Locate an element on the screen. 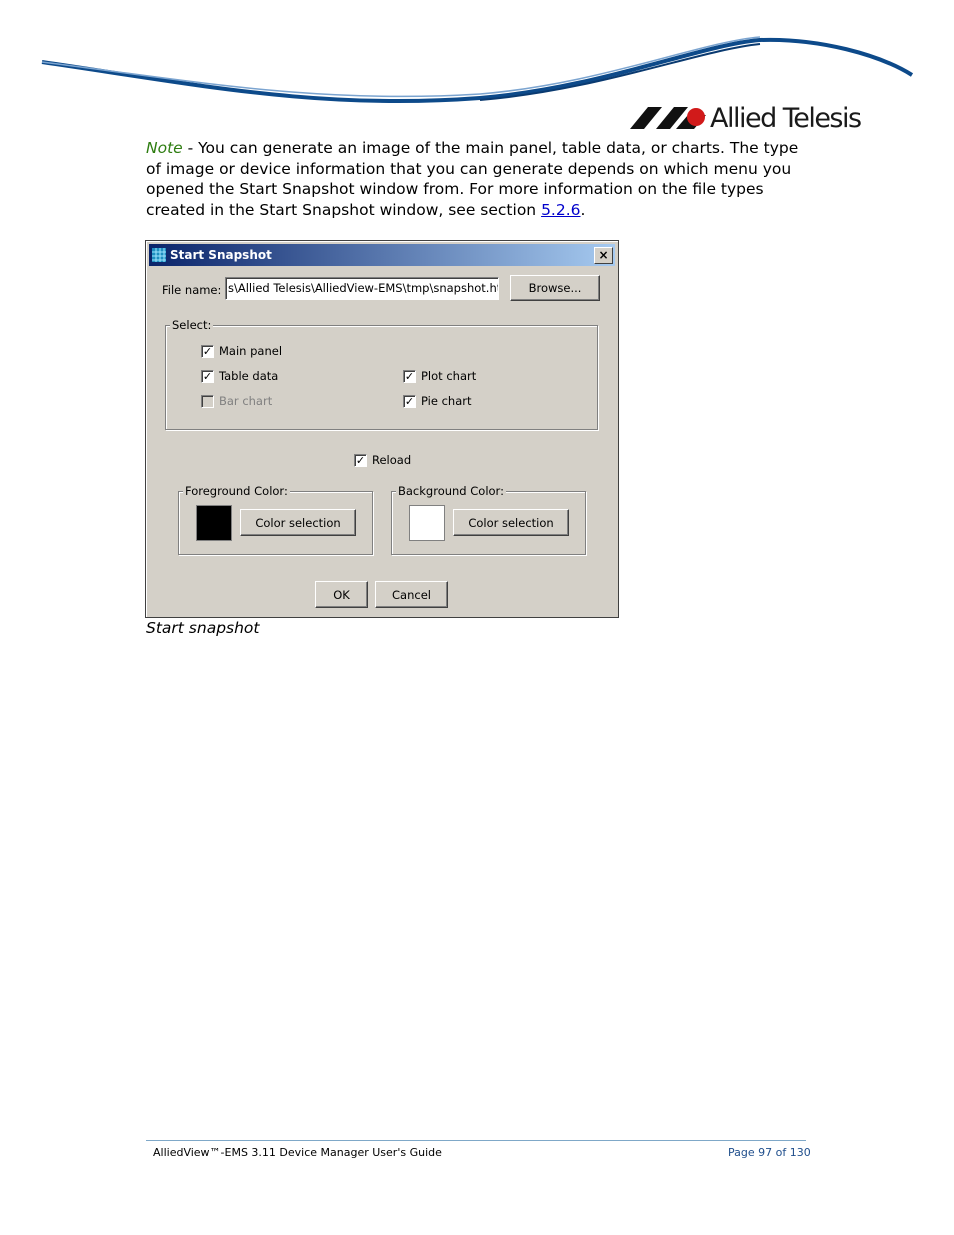 Image resolution: width=954 pixels, height=1235 pixels. bar-chart-label: Bar chart is located at coordinates (246, 401).